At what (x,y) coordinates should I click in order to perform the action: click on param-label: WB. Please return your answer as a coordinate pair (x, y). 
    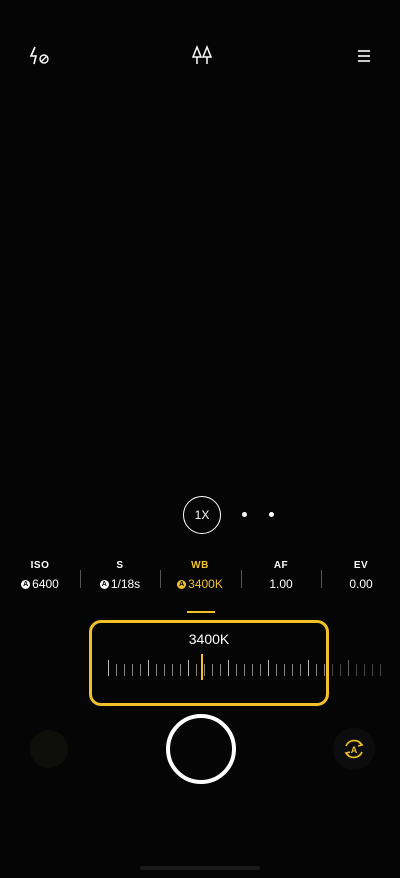
    Looking at the image, I should click on (200, 565).